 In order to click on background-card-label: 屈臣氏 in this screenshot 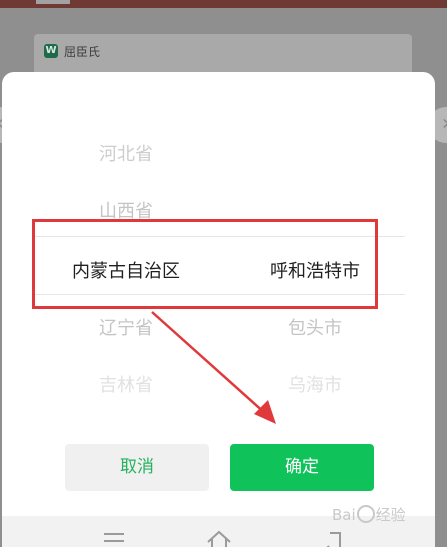, I will do `click(82, 52)`.